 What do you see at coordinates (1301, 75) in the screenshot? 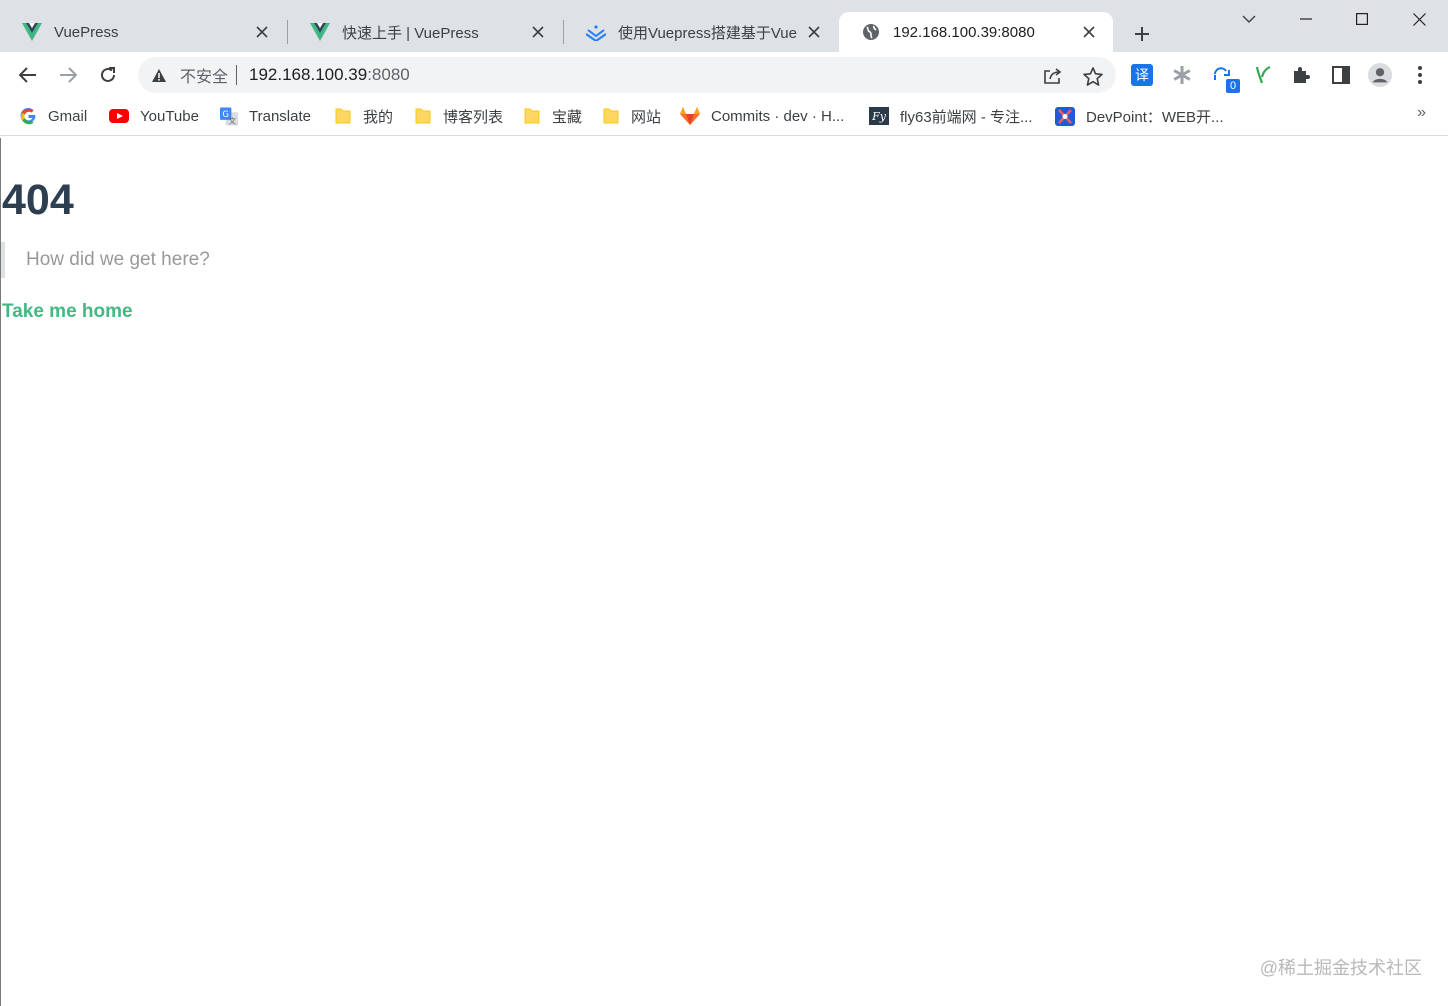
I see `extensions-puzzle-icon` at bounding box center [1301, 75].